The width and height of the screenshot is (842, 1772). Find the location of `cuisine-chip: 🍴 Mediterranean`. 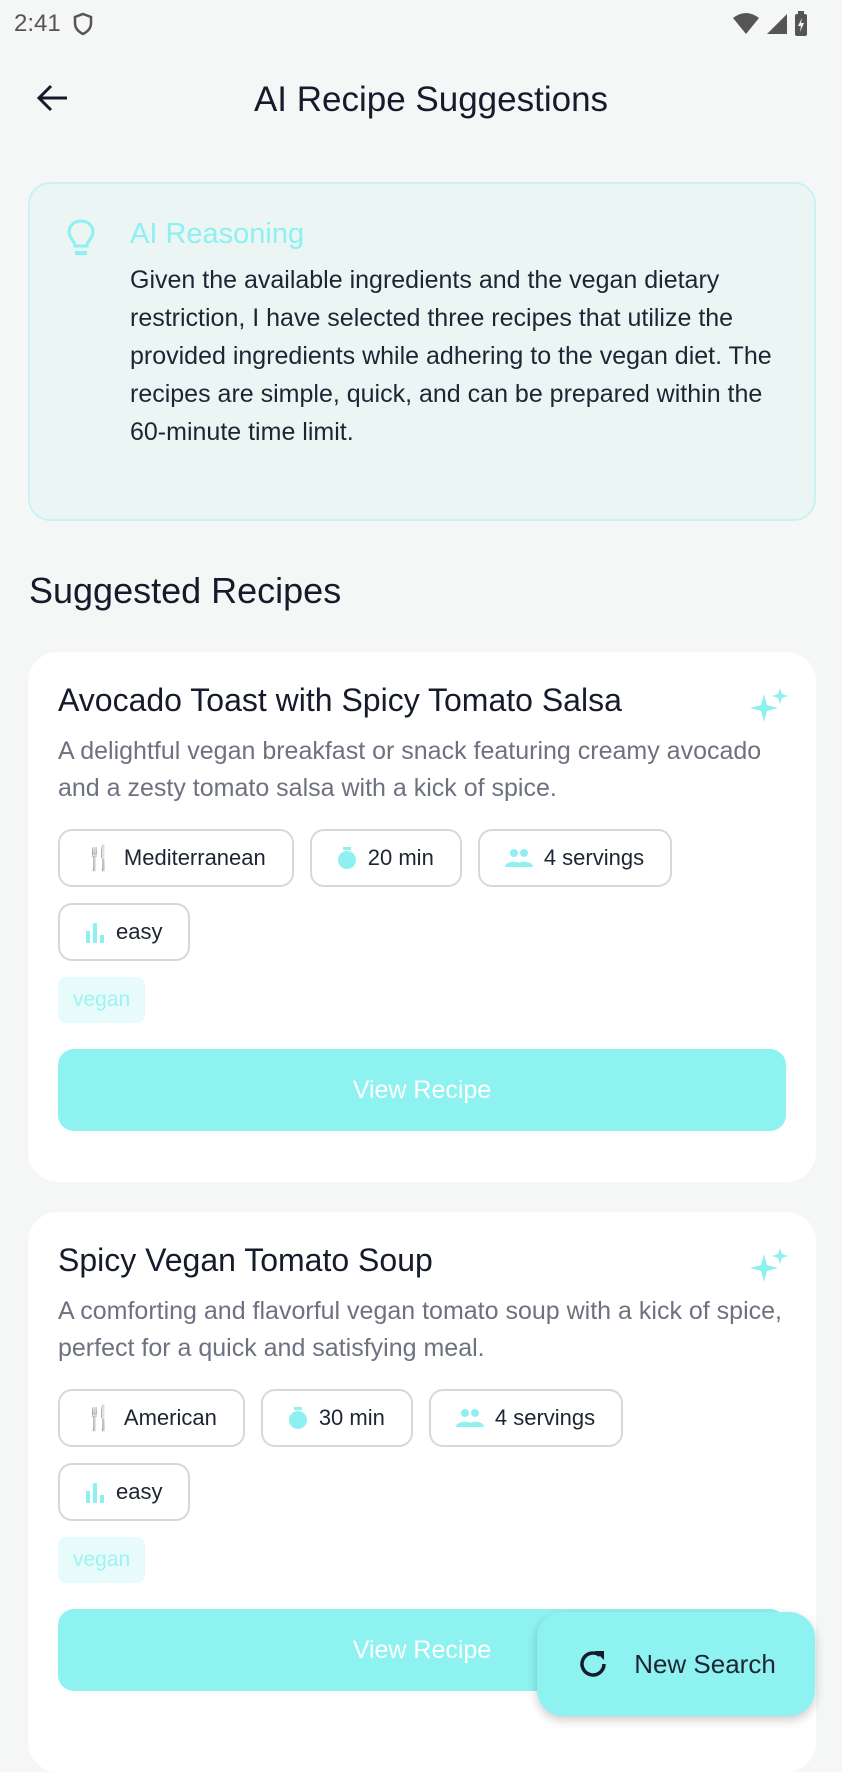

cuisine-chip: 🍴 Mediterranean is located at coordinates (176, 858).